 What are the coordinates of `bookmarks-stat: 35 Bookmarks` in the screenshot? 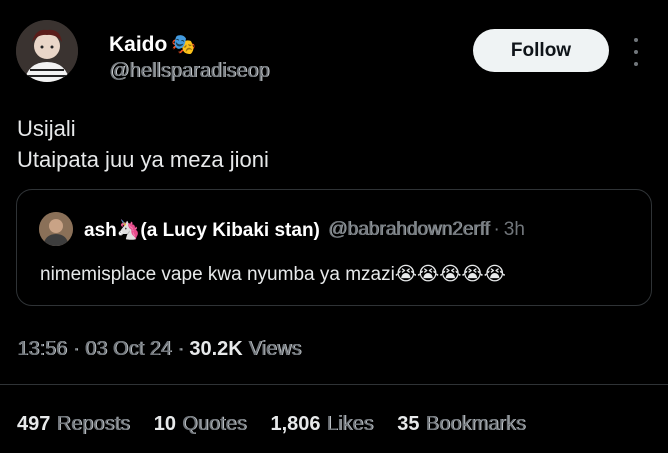 It's located at (461, 424).